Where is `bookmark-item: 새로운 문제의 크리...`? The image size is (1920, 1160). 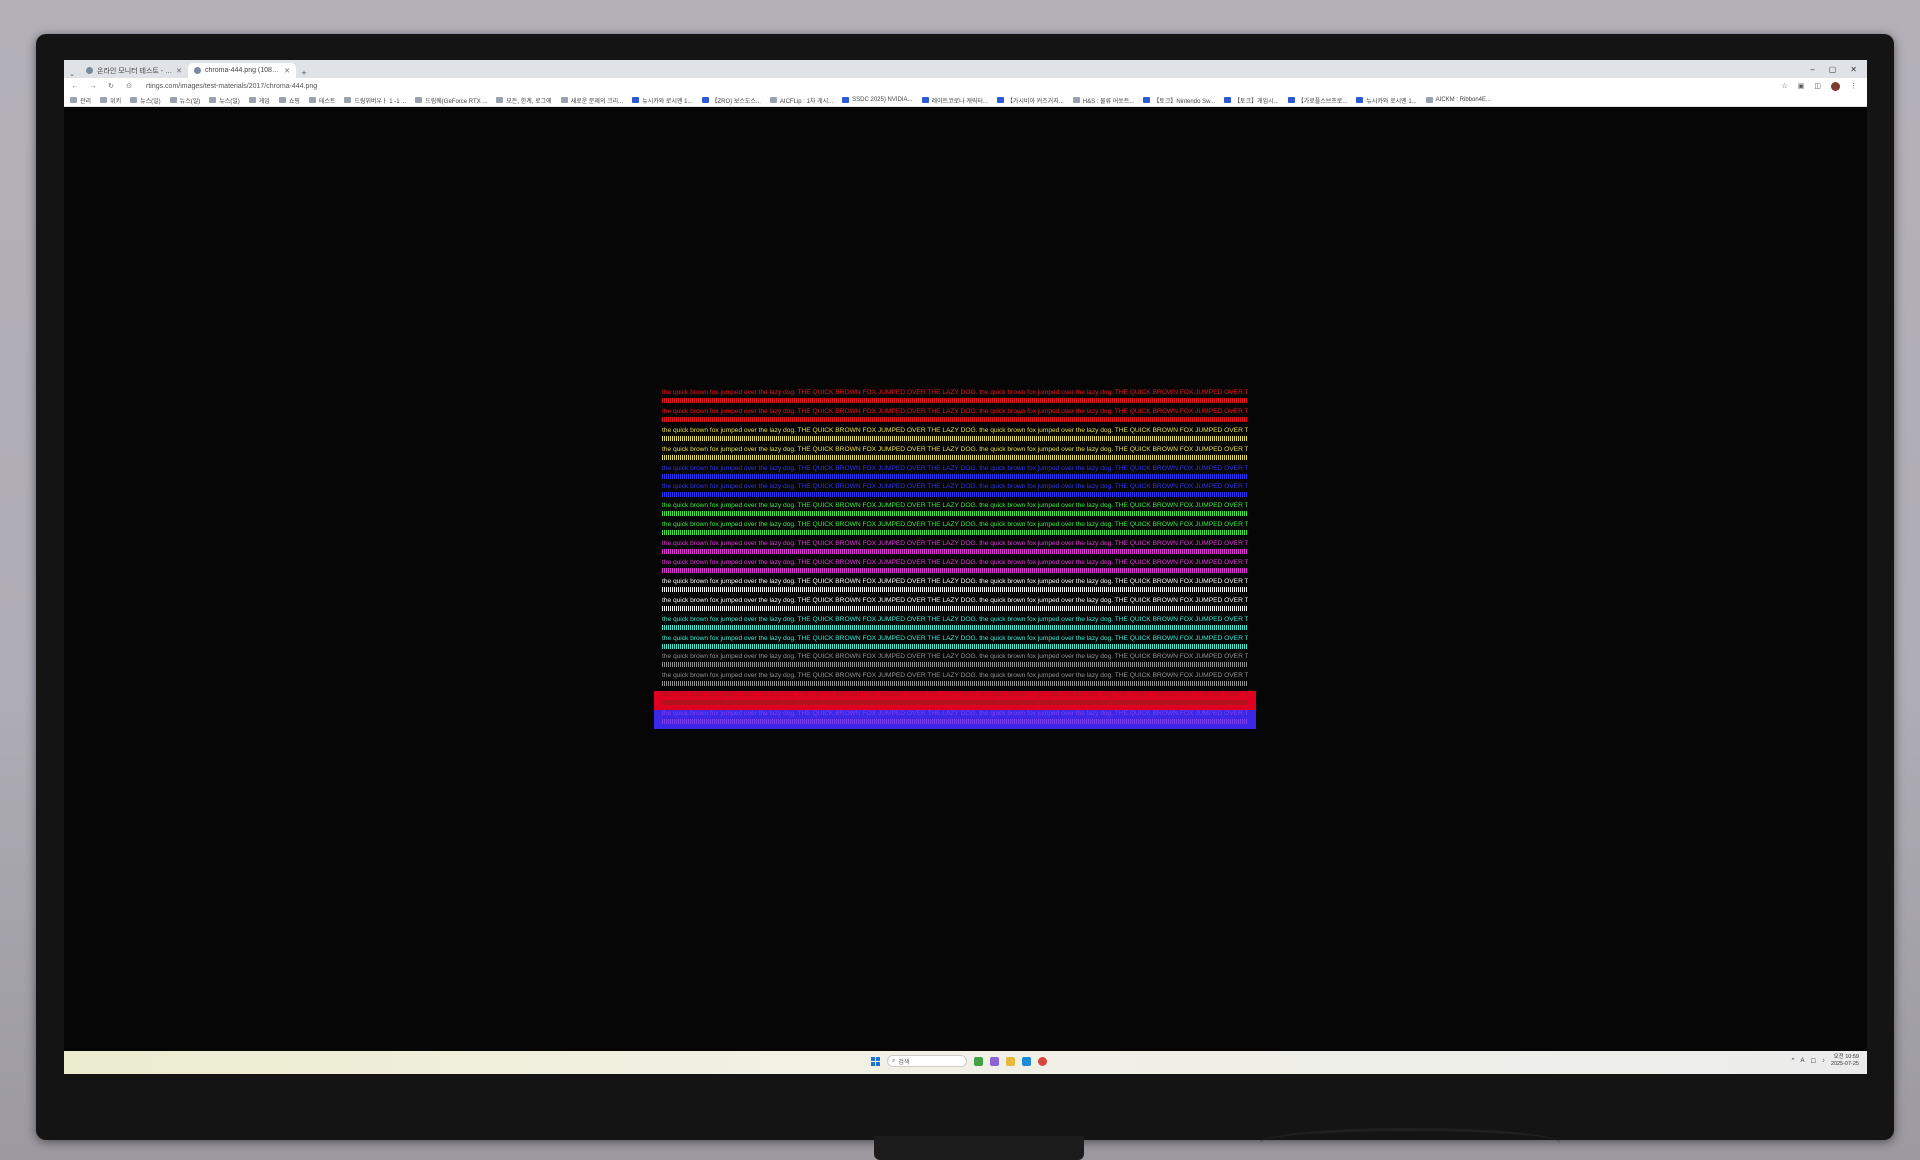
bookmark-item: 새로운 문제의 크리... is located at coordinates (592, 100).